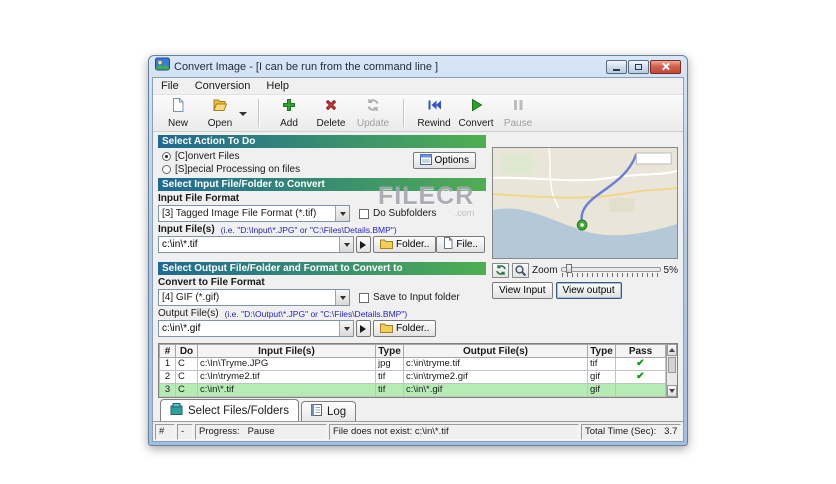 This screenshot has width=836, height=484. What do you see at coordinates (545, 270) in the screenshot?
I see `zoom-label: Zoom` at bounding box center [545, 270].